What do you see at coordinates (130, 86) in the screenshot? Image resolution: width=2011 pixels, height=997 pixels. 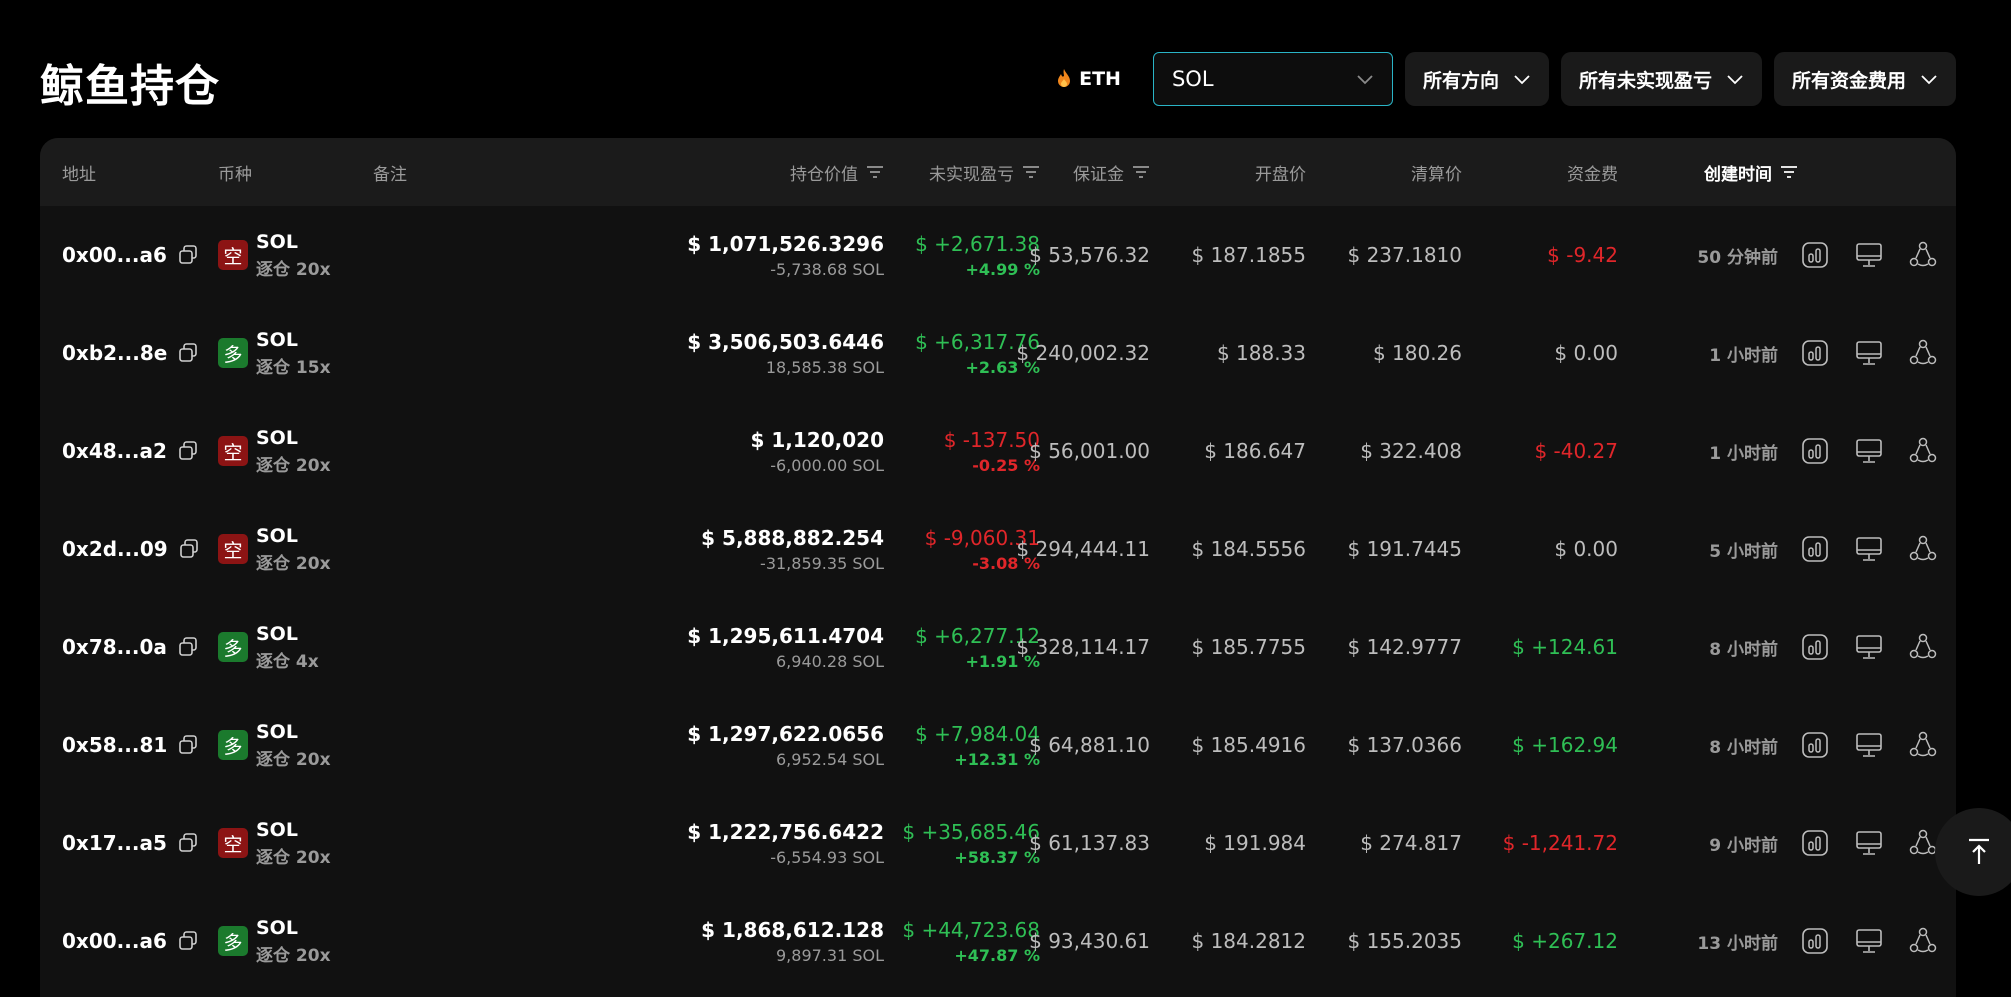 I see `page-title: 鲸鱼持仓` at bounding box center [130, 86].